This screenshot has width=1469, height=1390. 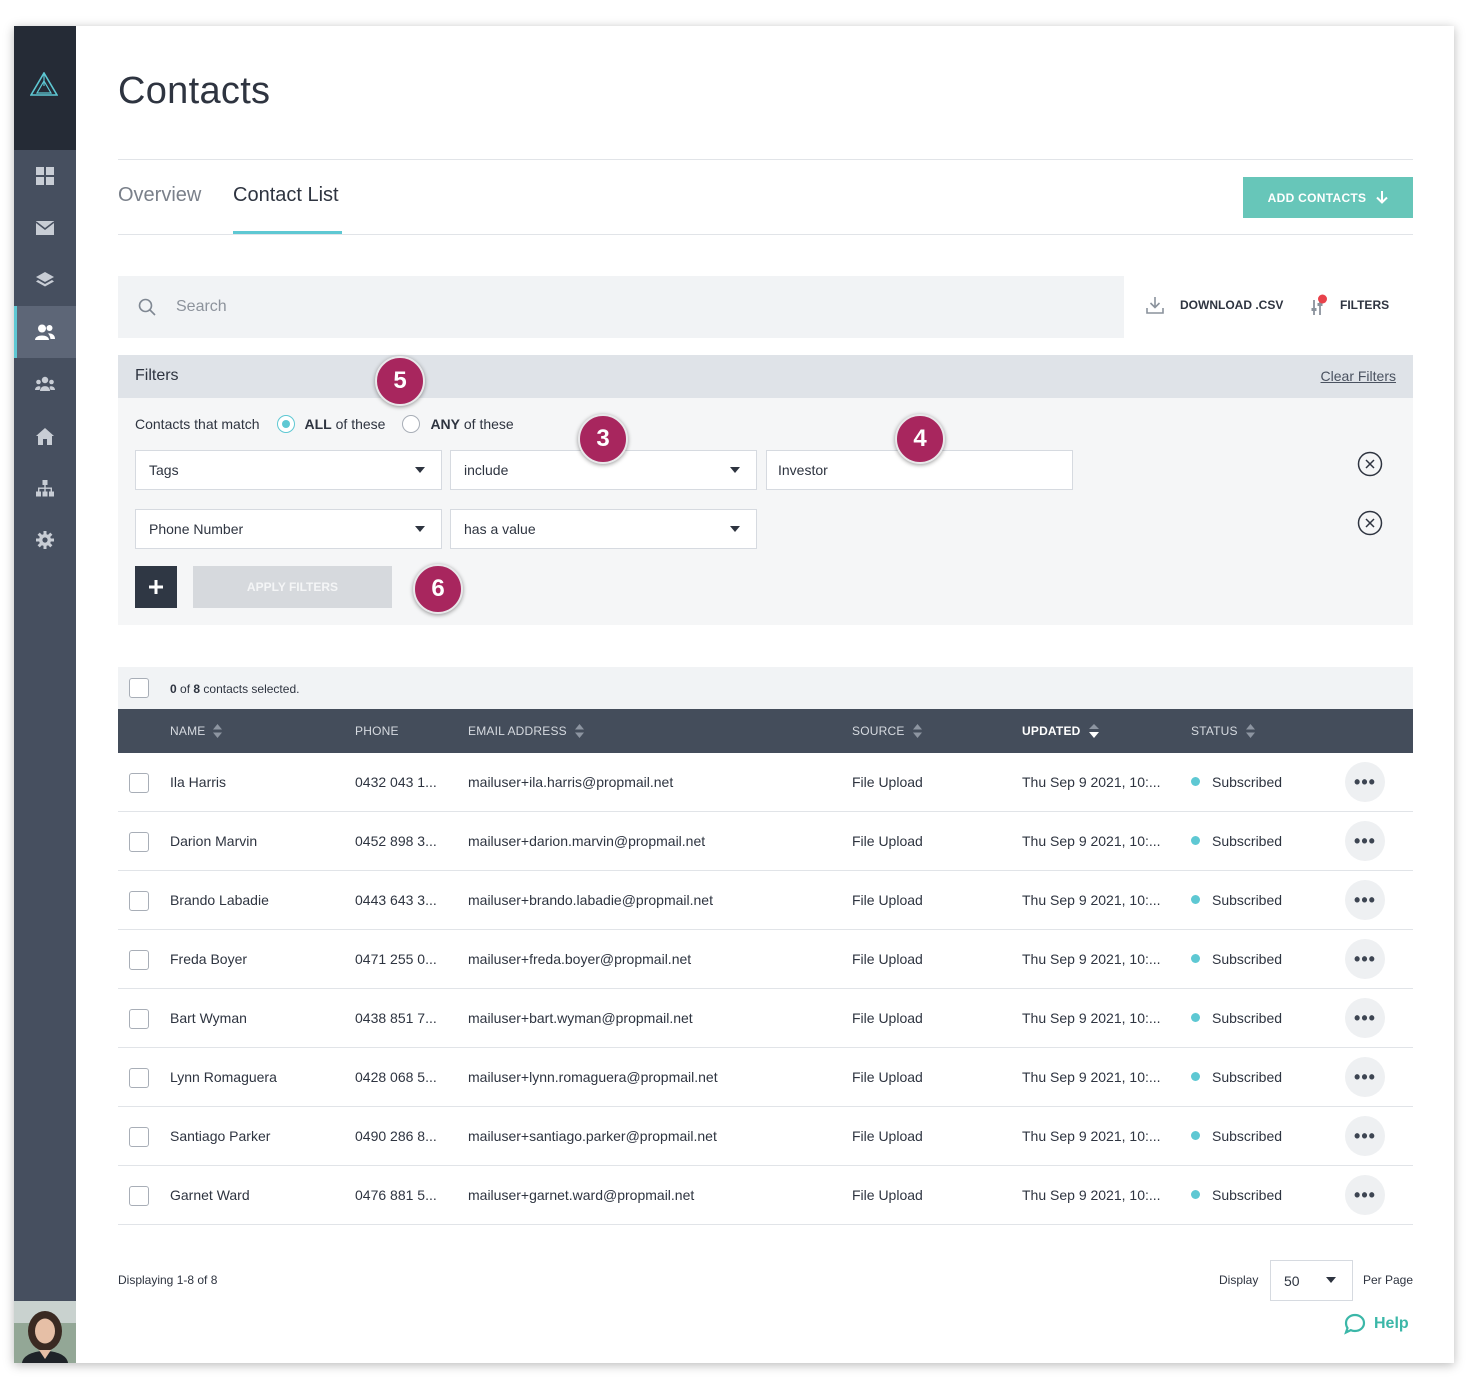 What do you see at coordinates (234, 689) in the screenshot?
I see `selection-count: 0 of 8 contacts selected.` at bounding box center [234, 689].